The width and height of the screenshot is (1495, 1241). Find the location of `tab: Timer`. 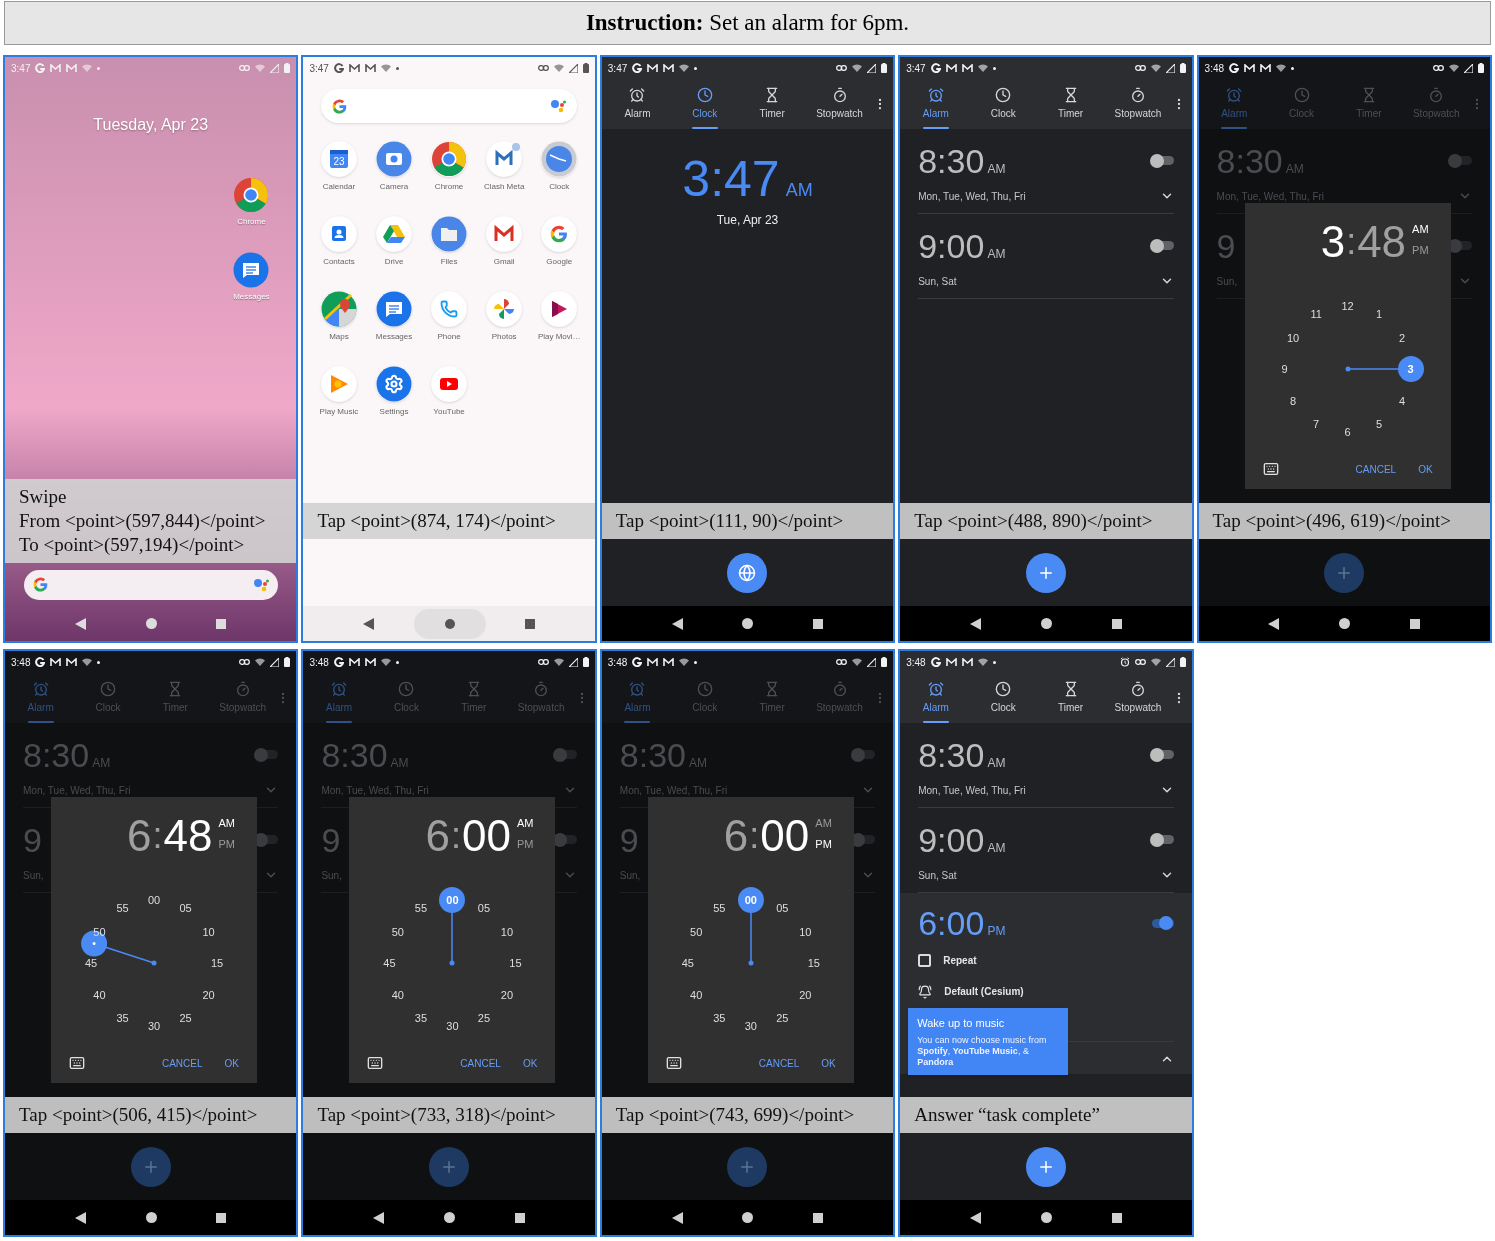

tab: Timer is located at coordinates (1070, 698).